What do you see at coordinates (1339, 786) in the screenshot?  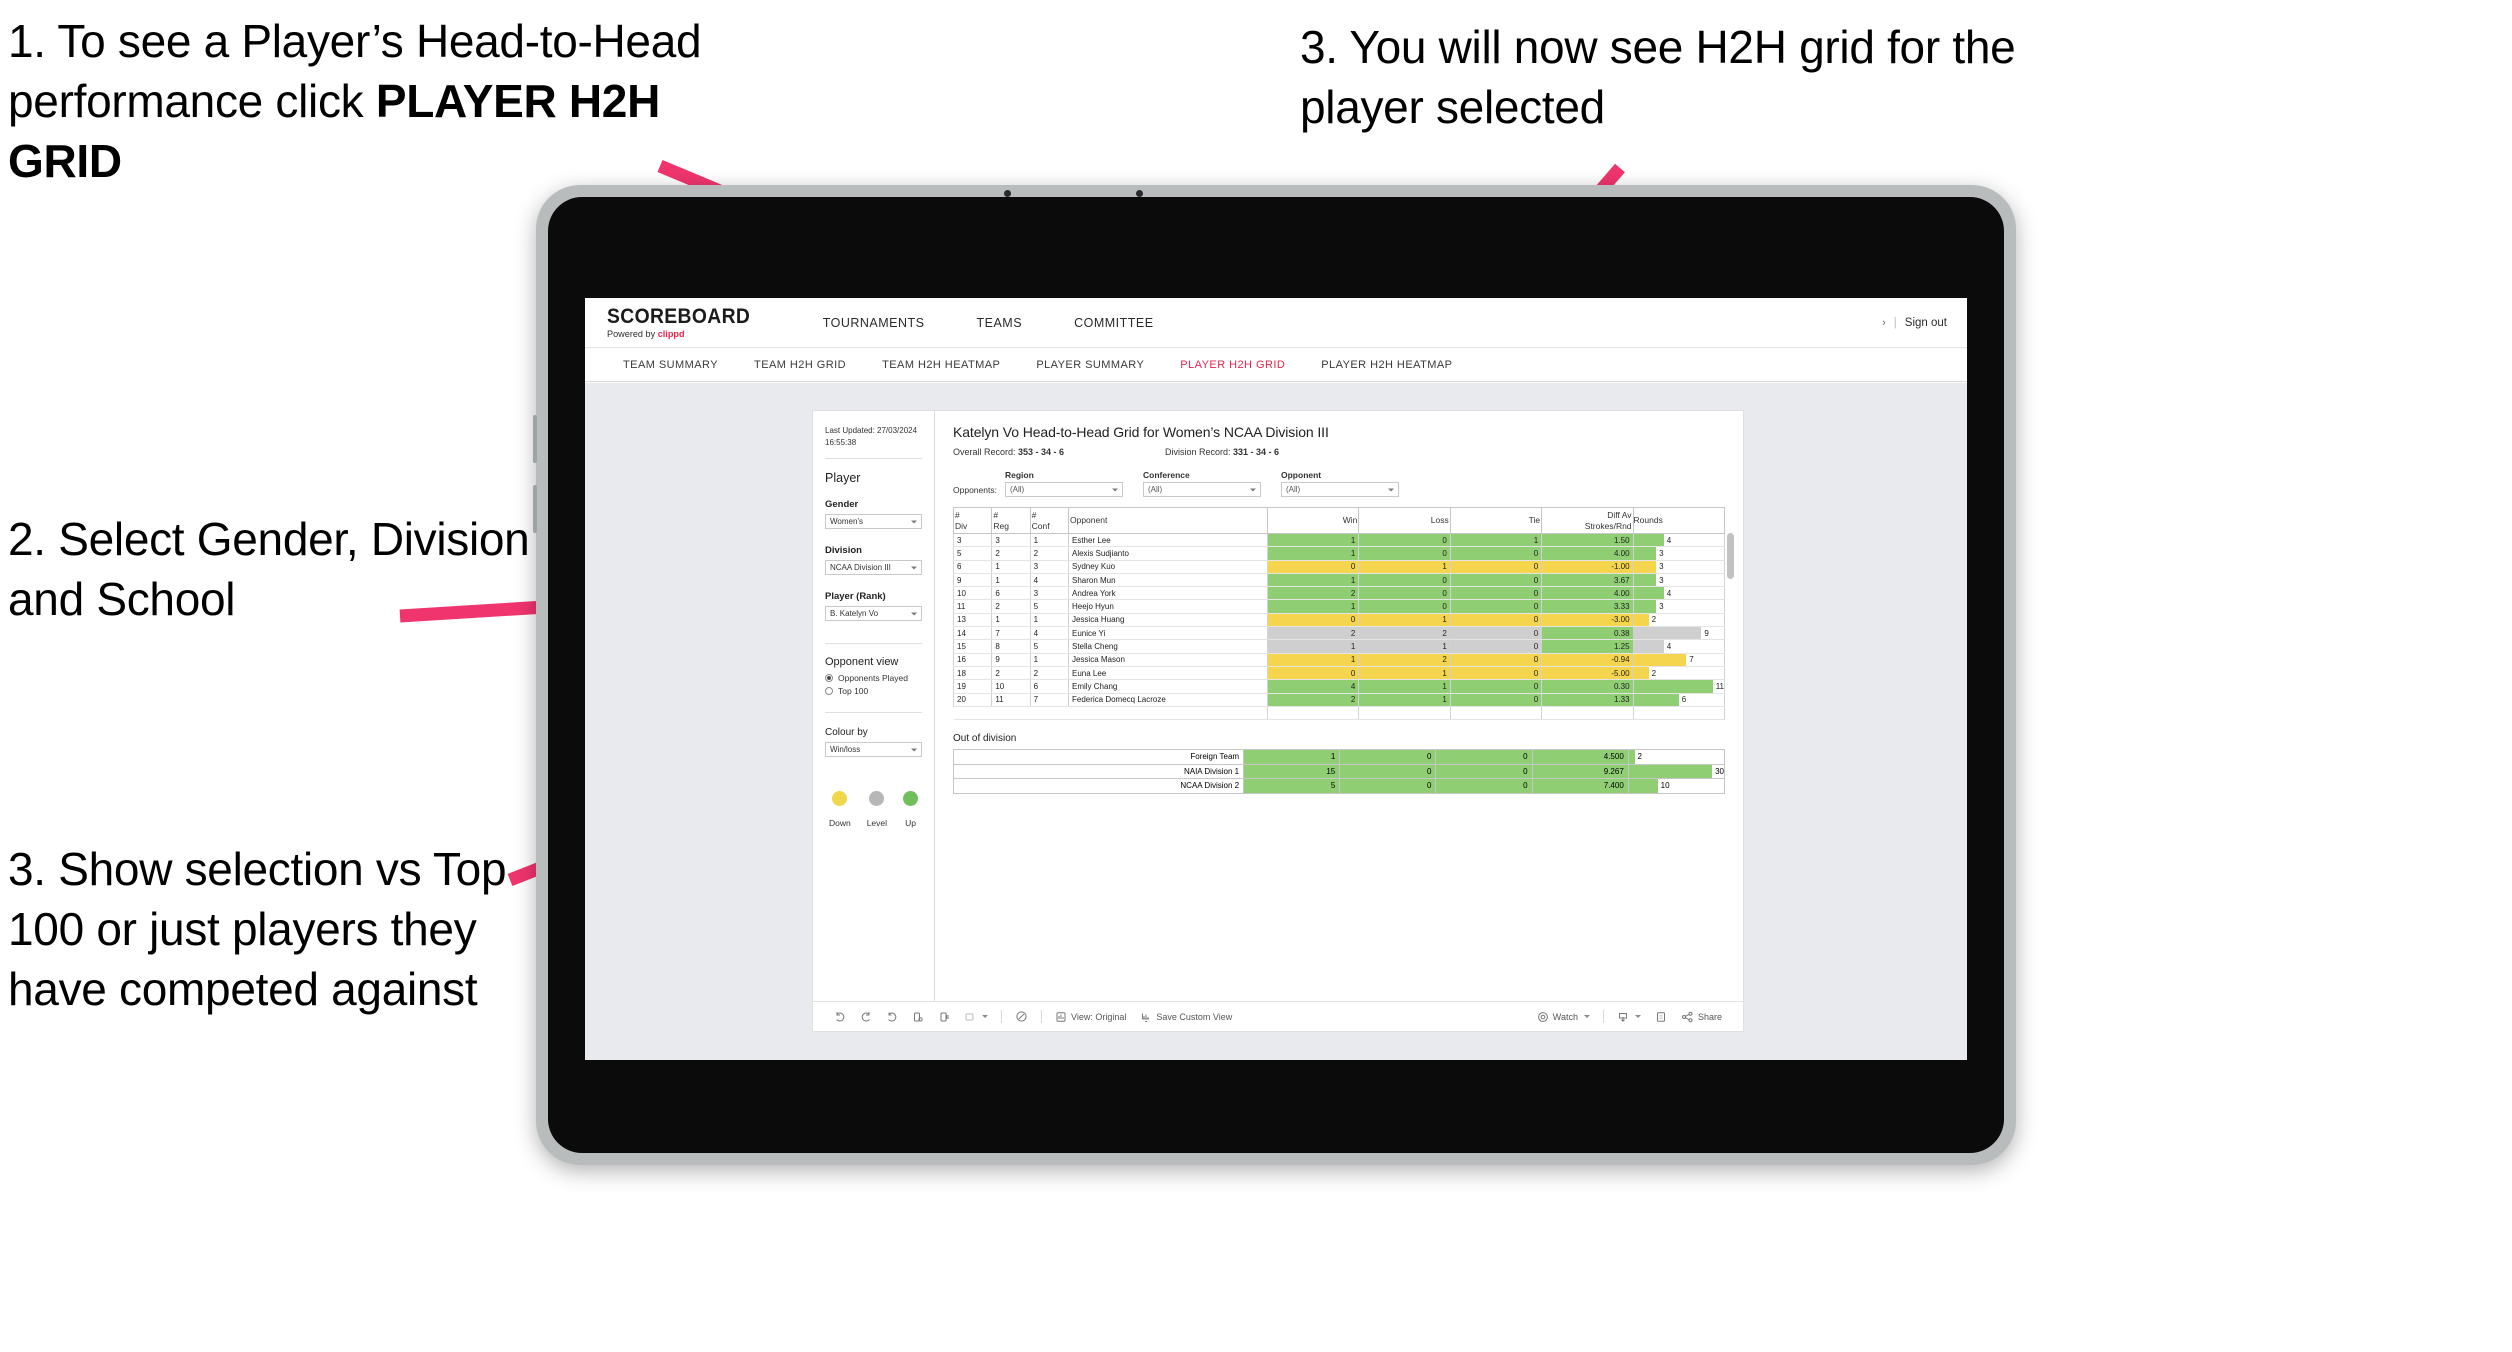 I see `out-of-division-row: NCAA Division 2 5 0 0 7.400 10` at bounding box center [1339, 786].